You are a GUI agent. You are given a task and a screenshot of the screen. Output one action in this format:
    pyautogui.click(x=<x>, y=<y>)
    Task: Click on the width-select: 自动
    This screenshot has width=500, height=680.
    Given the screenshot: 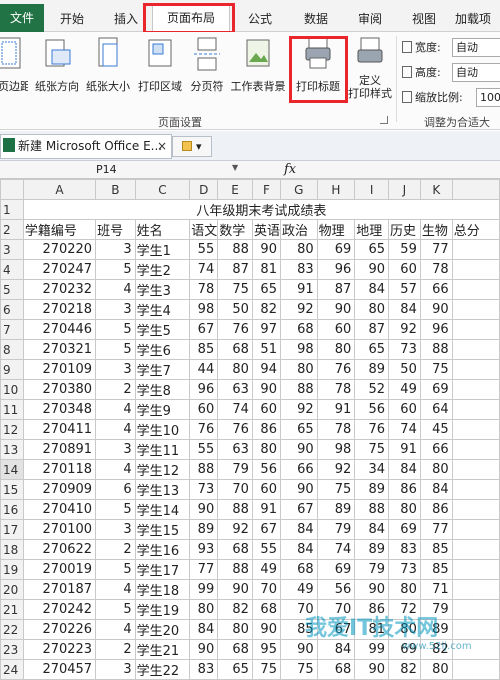 What is the action you would take?
    pyautogui.click(x=476, y=47)
    